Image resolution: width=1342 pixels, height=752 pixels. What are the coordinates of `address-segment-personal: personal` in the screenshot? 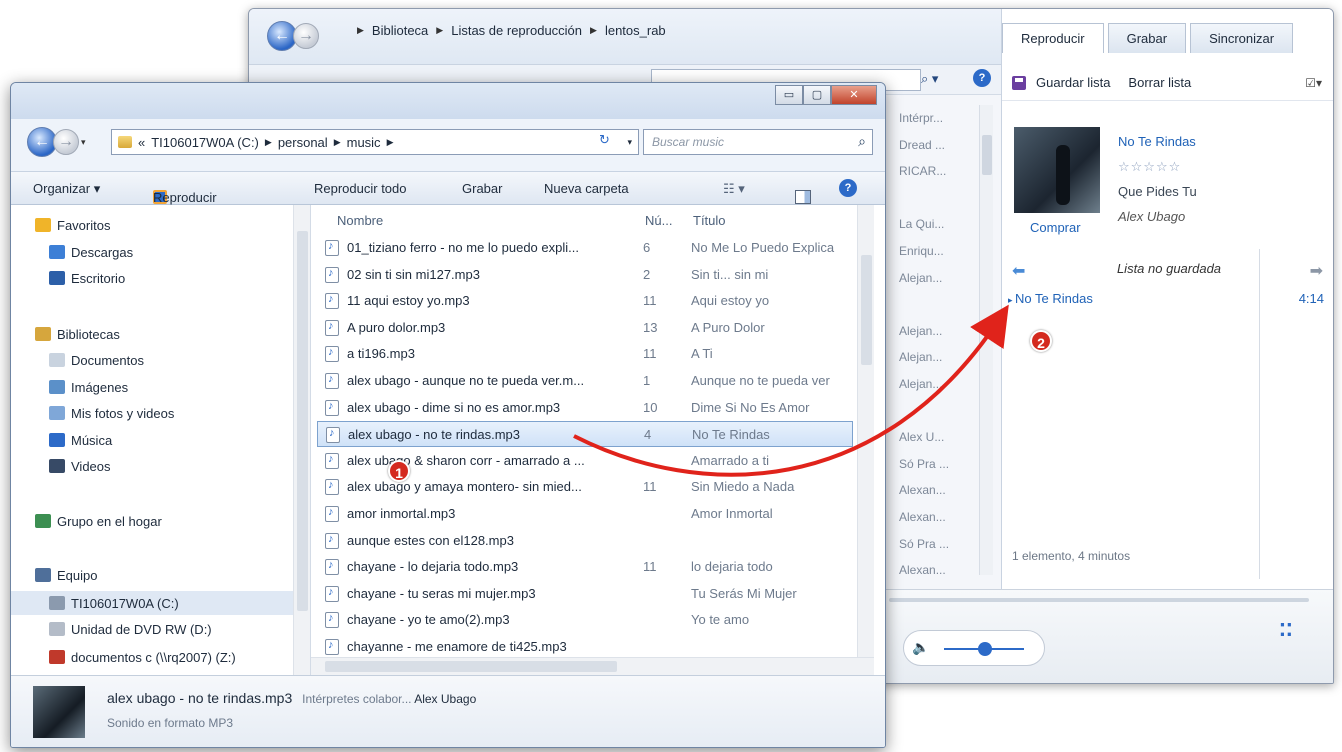 It's located at (303, 142).